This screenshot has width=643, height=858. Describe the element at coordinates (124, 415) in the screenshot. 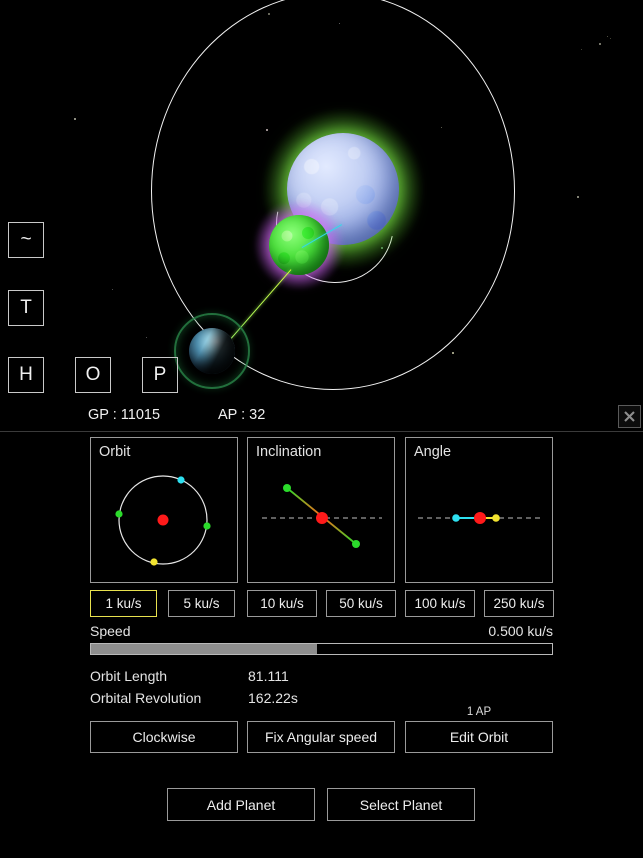

I see `gp-counter: GP : 11015` at that location.